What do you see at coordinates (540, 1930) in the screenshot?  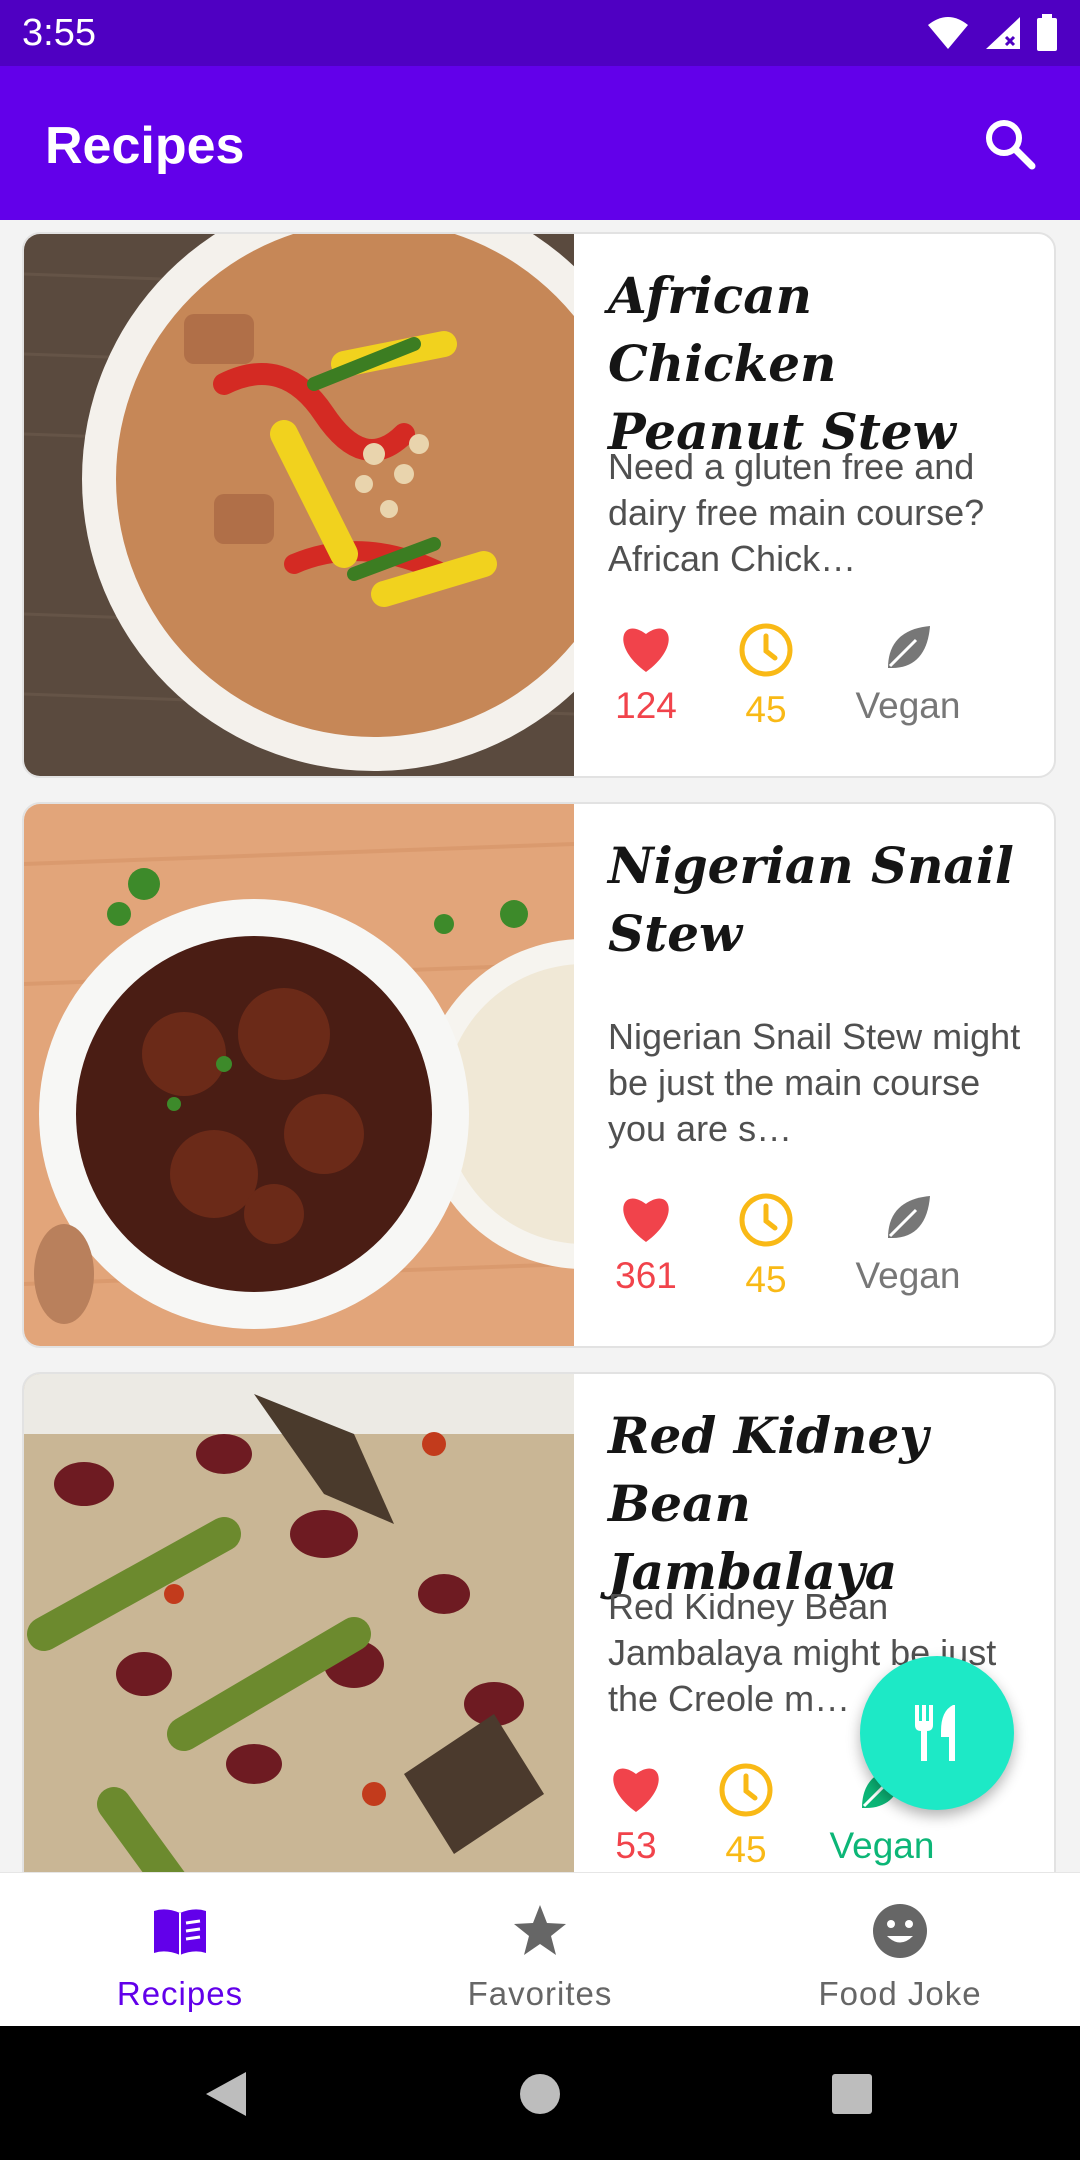 I see `star-icon` at bounding box center [540, 1930].